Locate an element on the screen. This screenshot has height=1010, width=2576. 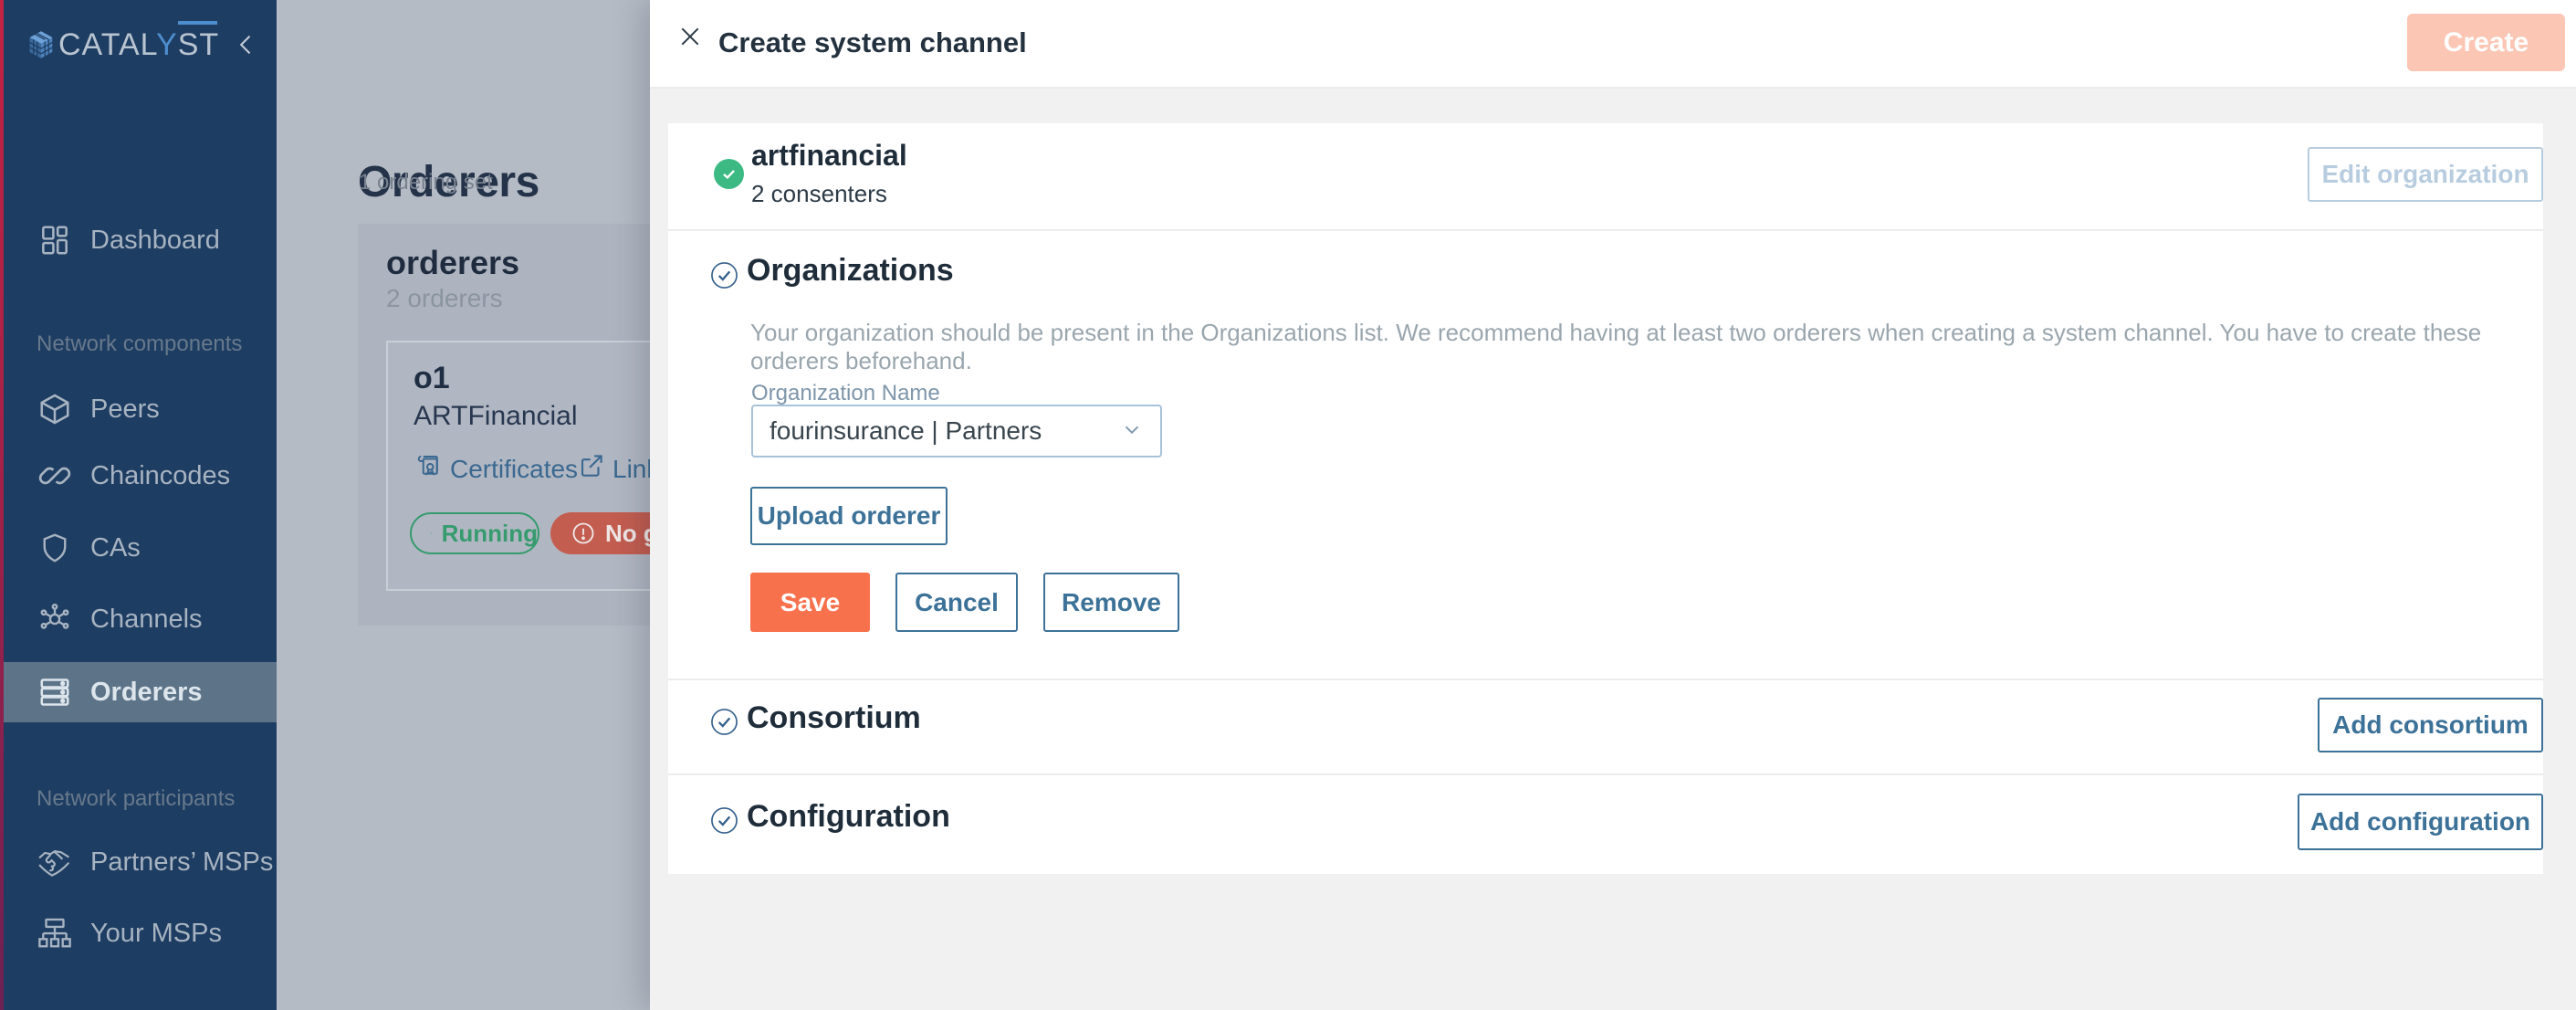
brand-wordmark: CATALYST is located at coordinates (139, 45).